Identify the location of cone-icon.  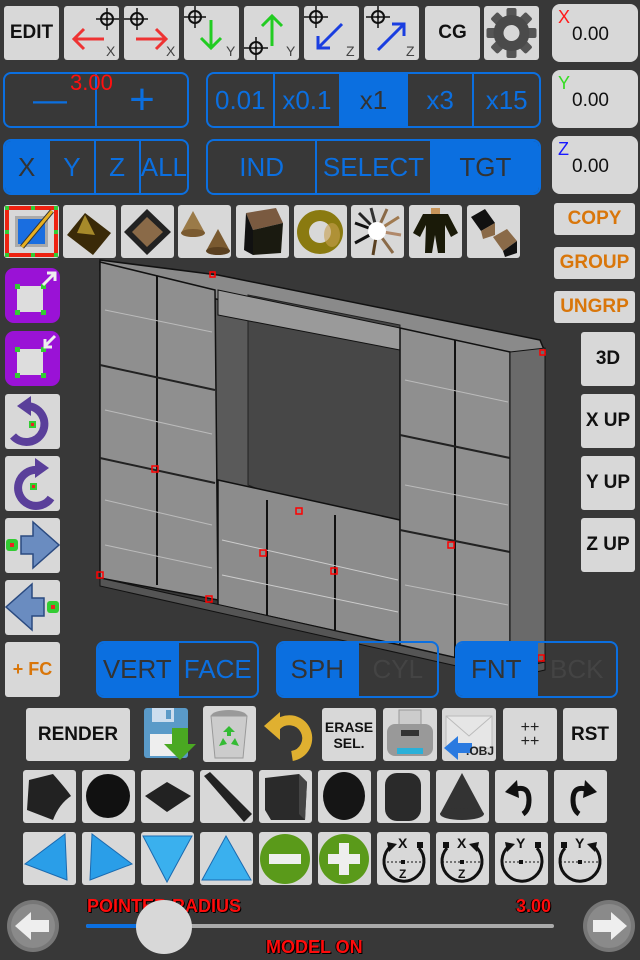
(462, 796).